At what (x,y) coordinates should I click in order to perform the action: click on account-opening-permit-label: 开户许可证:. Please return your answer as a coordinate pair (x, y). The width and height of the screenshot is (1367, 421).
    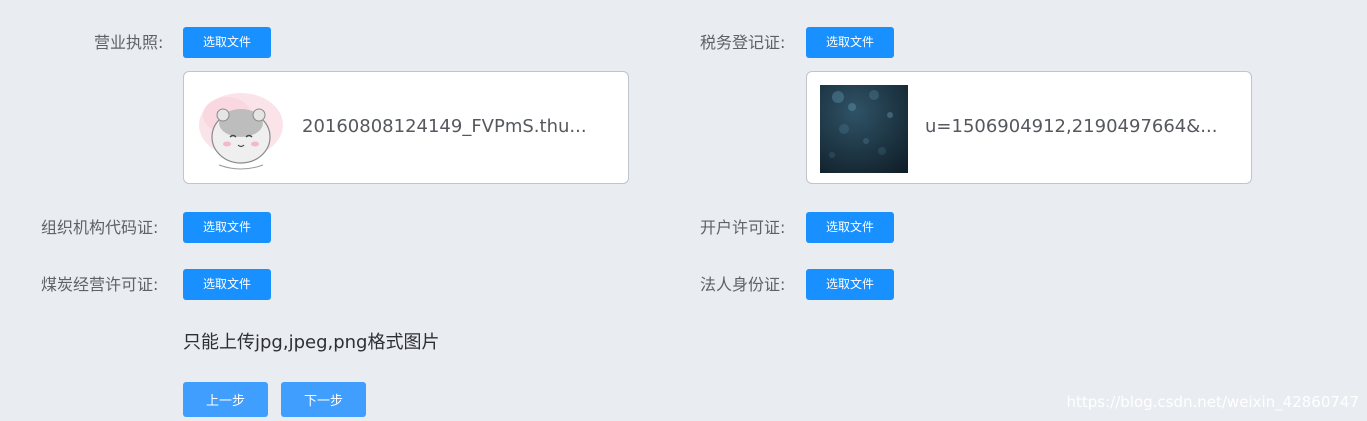
    Looking at the image, I should click on (743, 227).